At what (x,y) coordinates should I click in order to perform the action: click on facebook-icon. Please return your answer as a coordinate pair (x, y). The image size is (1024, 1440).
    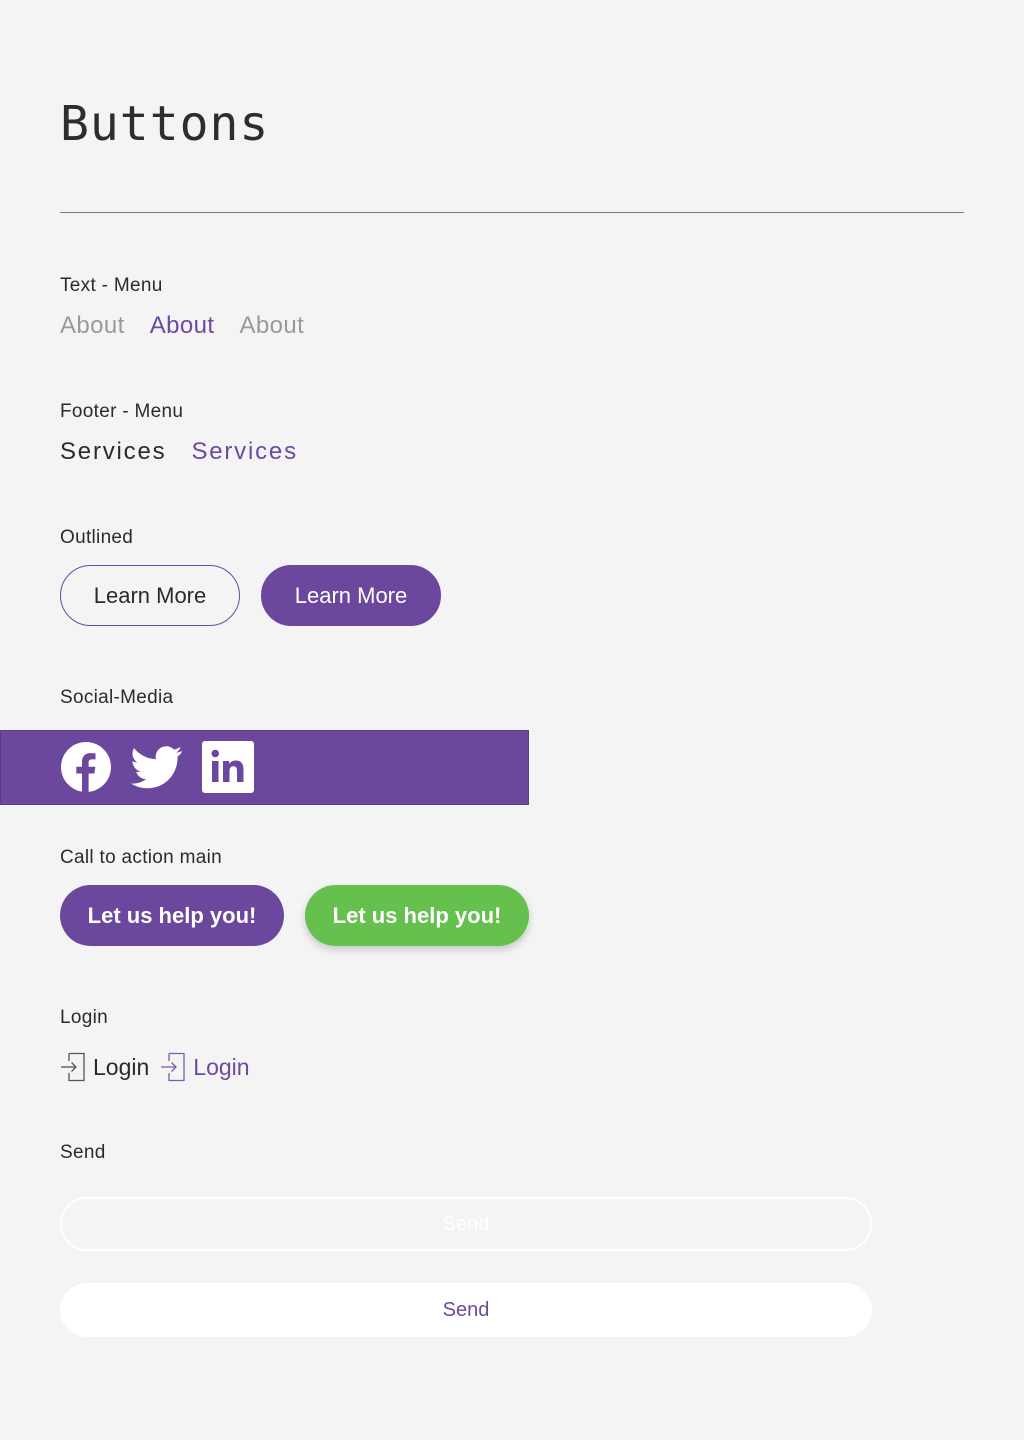
    Looking at the image, I should click on (86, 767).